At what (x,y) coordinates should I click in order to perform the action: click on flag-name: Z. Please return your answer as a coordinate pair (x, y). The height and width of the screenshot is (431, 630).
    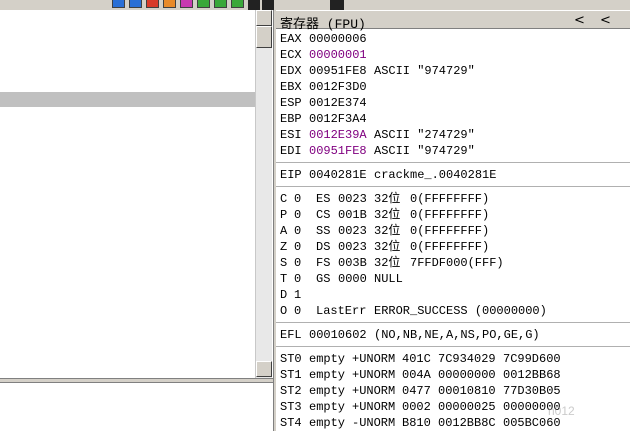
    Looking at the image, I should click on (284, 247).